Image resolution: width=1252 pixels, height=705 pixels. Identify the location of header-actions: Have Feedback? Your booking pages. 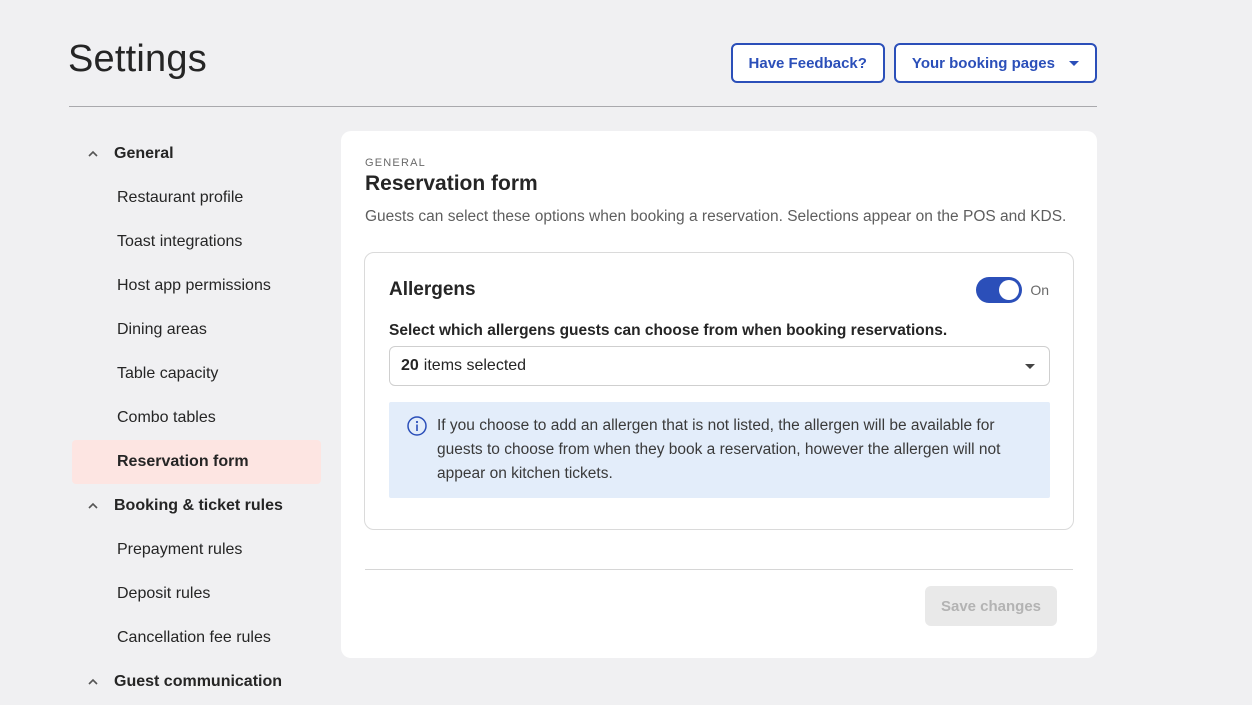
(913, 63).